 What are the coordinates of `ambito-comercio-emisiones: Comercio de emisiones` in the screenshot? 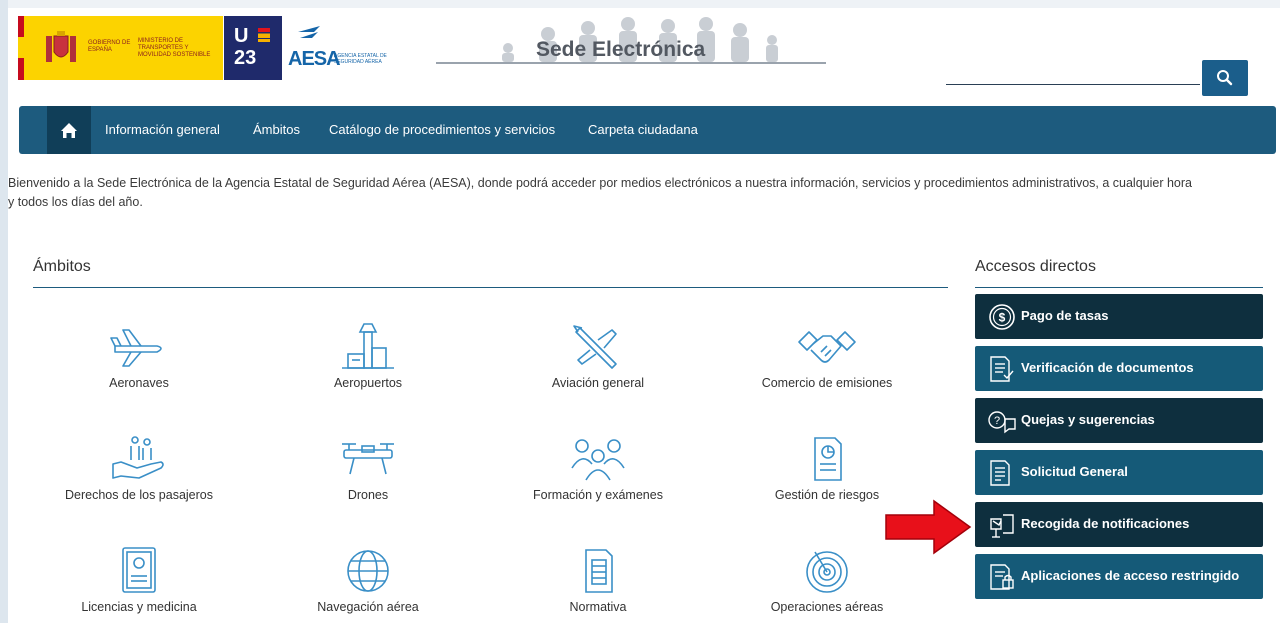 It's located at (827, 356).